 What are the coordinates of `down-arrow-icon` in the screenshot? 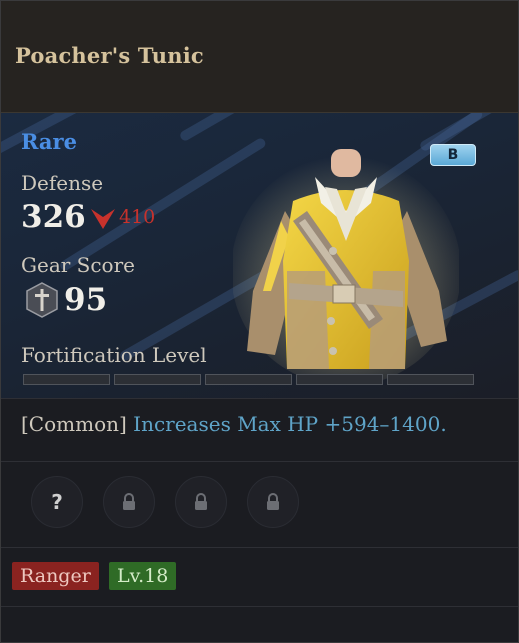 It's located at (103, 219).